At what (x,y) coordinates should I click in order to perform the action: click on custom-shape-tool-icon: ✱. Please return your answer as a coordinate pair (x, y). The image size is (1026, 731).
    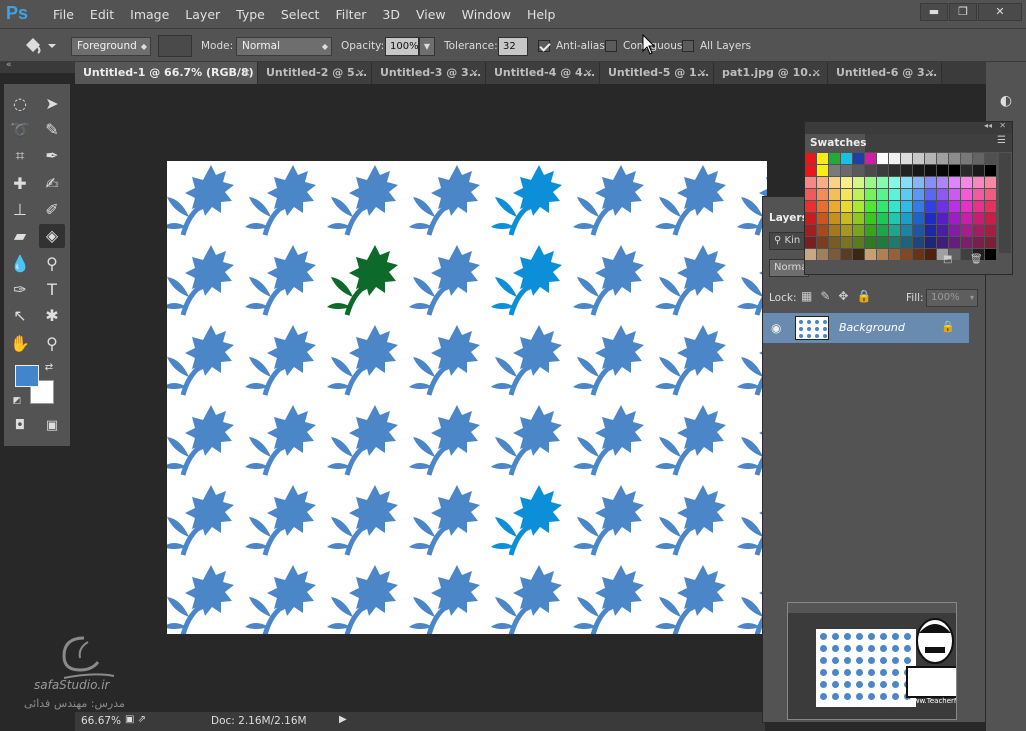
    Looking at the image, I should click on (52, 316).